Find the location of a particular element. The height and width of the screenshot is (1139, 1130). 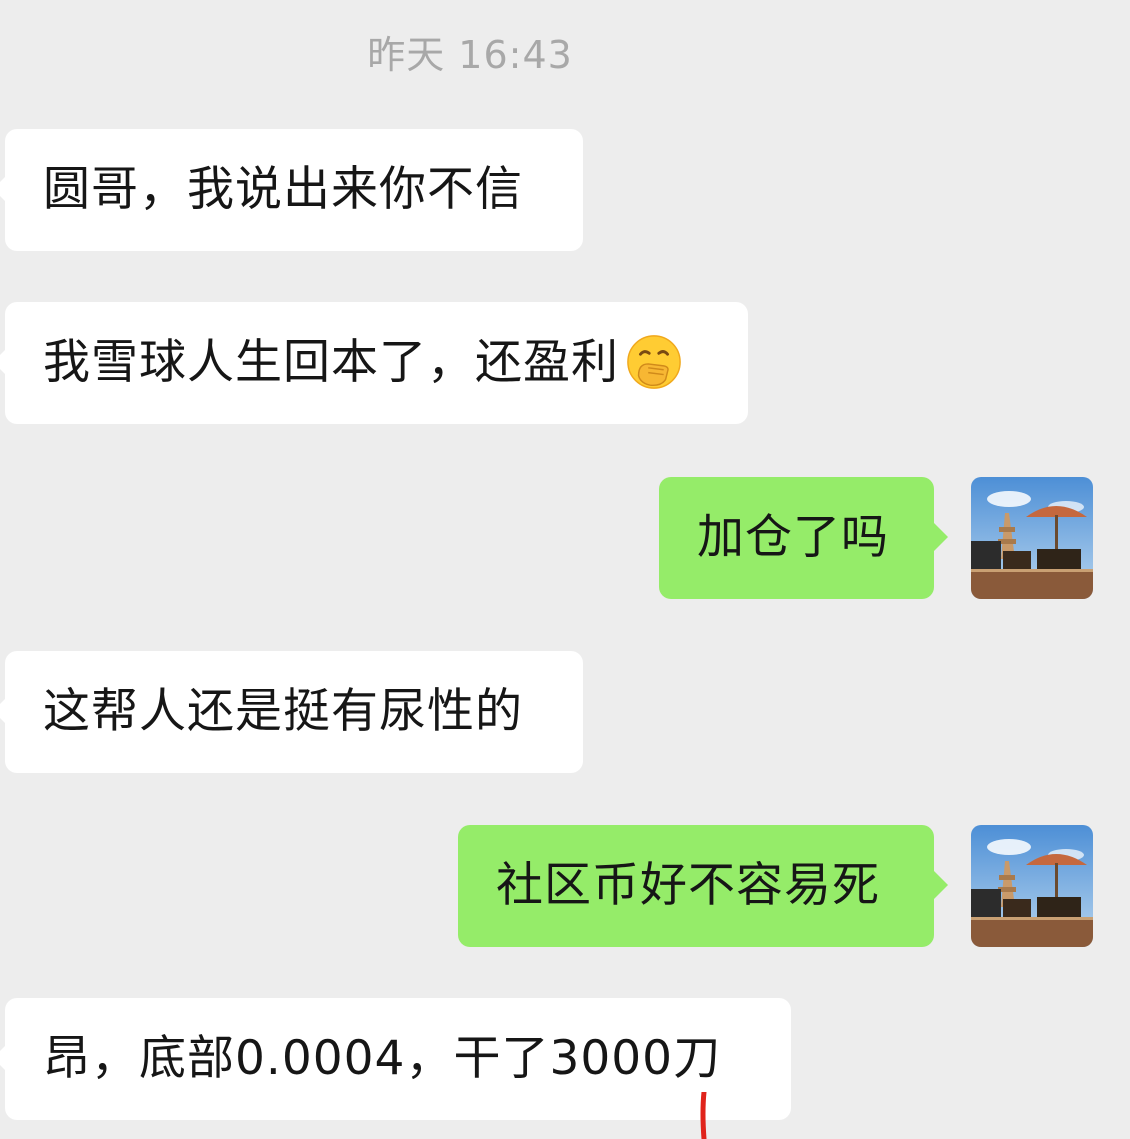

chat-timestamp: 昨天 16:43 is located at coordinates (470, 55).